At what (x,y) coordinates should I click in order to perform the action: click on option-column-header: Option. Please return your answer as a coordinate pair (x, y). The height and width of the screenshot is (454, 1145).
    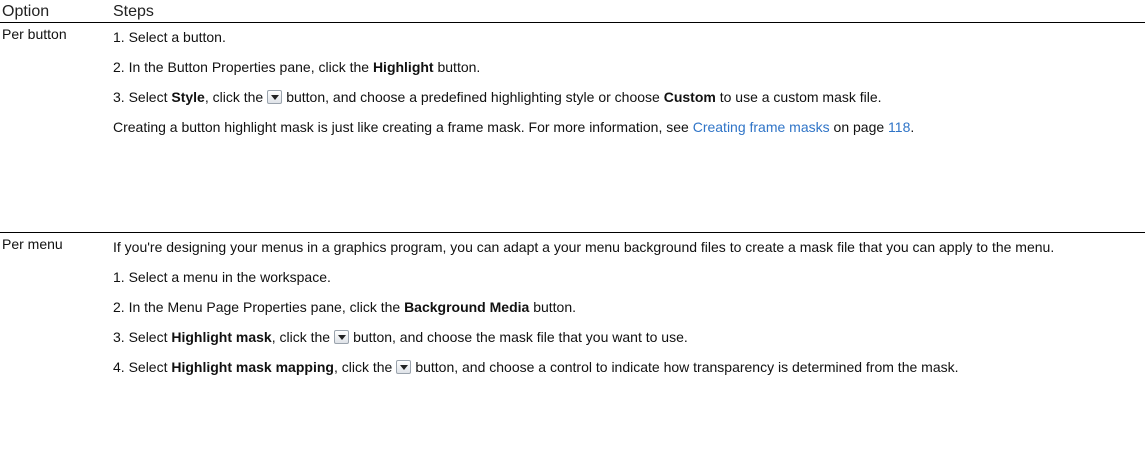
    Looking at the image, I should click on (26, 11).